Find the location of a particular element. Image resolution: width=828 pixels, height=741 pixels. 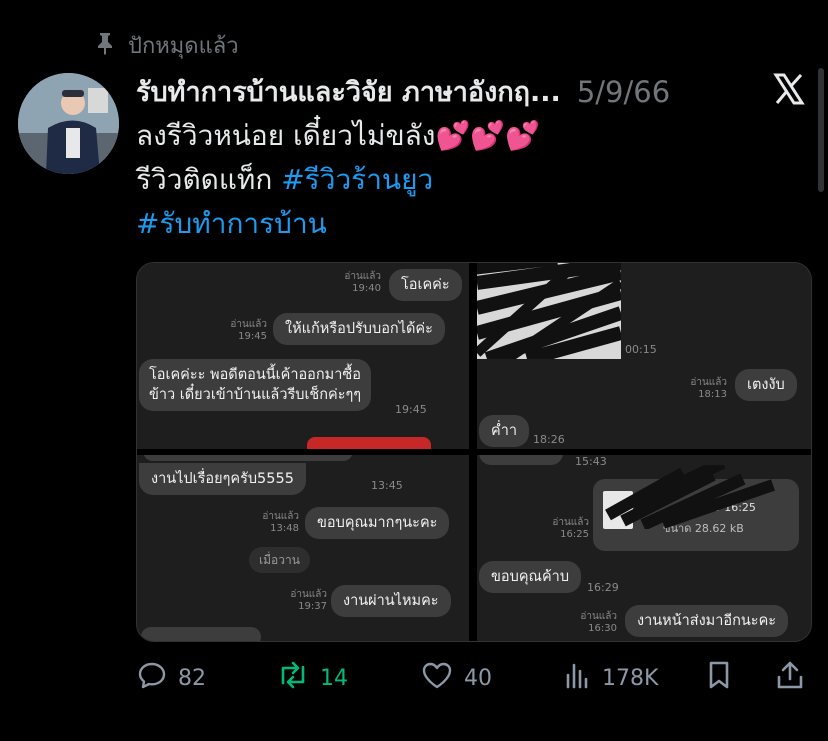

hearts-emoji: 💕💕💕 is located at coordinates (488, 135).